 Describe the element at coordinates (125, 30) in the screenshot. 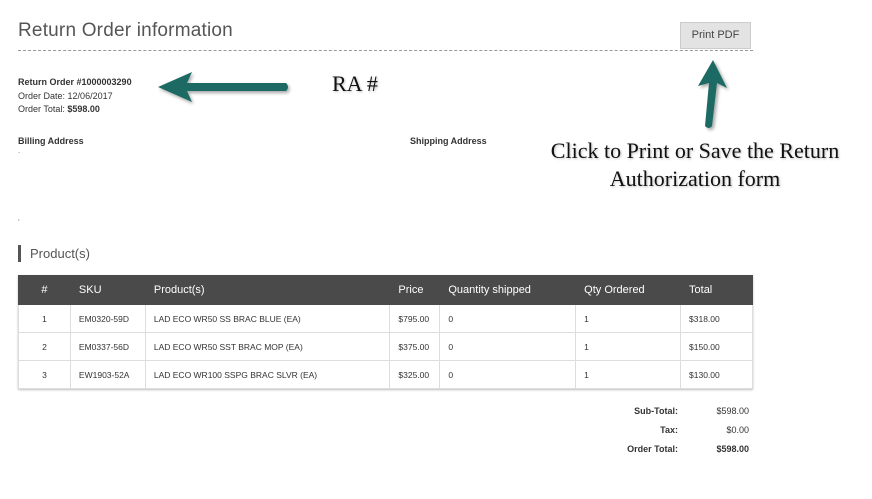

I see `page-title: Return Order information` at that location.